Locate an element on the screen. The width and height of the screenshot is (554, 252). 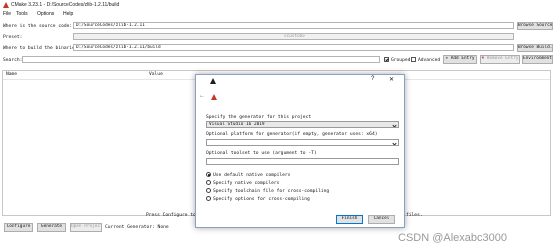
option-native-compilers: Specify native compilers is located at coordinates (246, 183).